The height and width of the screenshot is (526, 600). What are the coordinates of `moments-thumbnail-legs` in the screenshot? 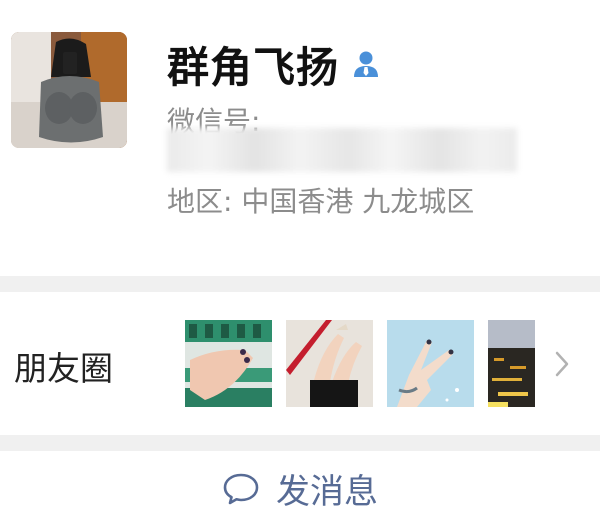 It's located at (329, 363).